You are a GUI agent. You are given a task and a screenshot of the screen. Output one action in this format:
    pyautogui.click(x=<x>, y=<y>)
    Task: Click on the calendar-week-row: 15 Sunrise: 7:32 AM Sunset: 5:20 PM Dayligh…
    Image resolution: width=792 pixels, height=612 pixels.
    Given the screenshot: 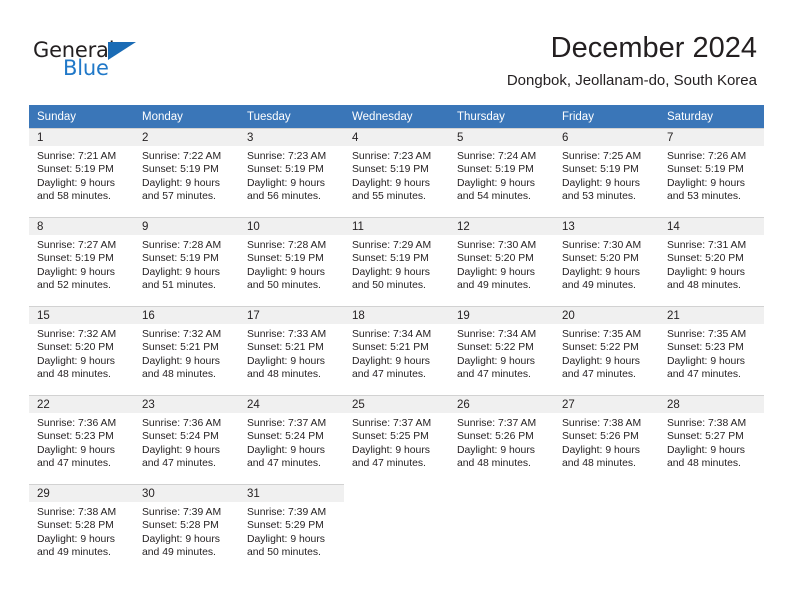 What is the action you would take?
    pyautogui.click(x=396, y=350)
    